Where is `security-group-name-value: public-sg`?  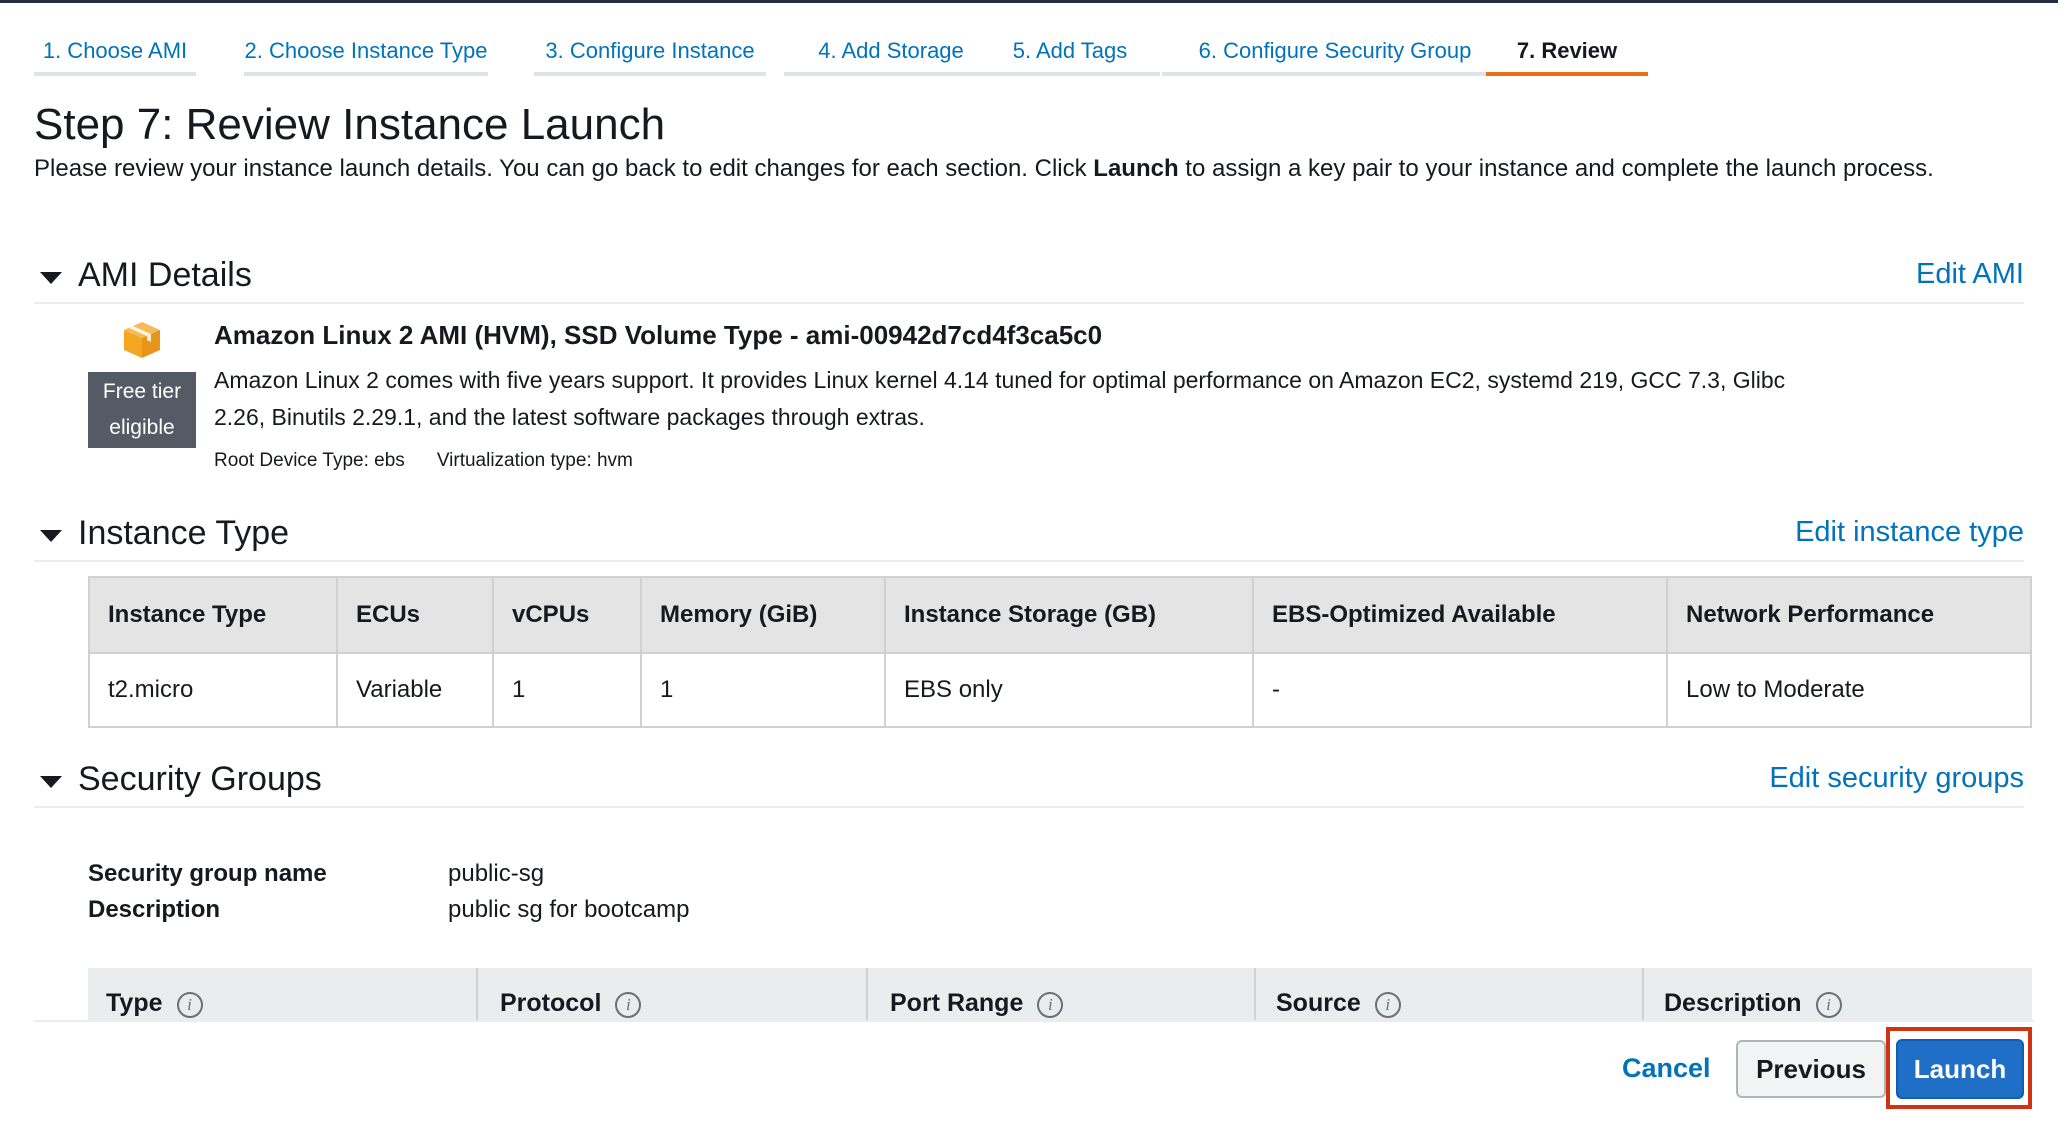
security-group-name-value: public-sg is located at coordinates (496, 873).